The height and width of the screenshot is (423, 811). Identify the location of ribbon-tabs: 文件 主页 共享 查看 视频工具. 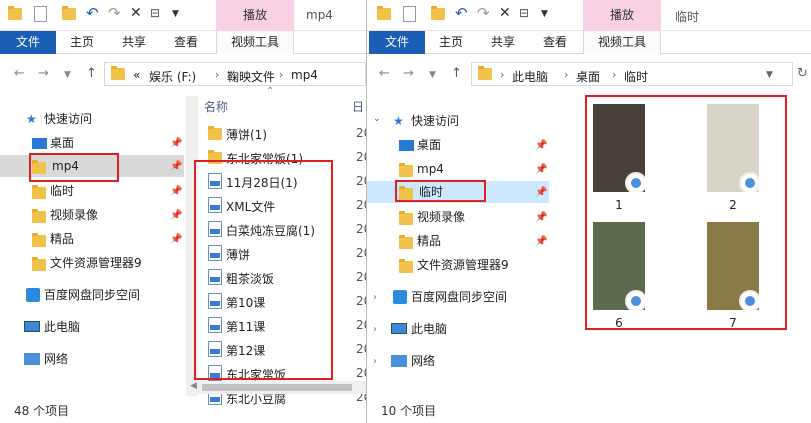
(589, 42).